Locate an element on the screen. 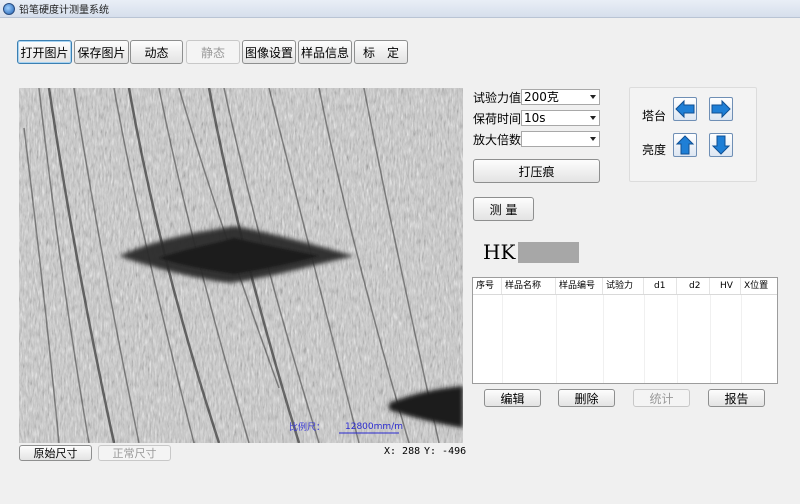 Image resolution: width=800 pixels, height=504 pixels. turret-label: 塔台 is located at coordinates (654, 116).